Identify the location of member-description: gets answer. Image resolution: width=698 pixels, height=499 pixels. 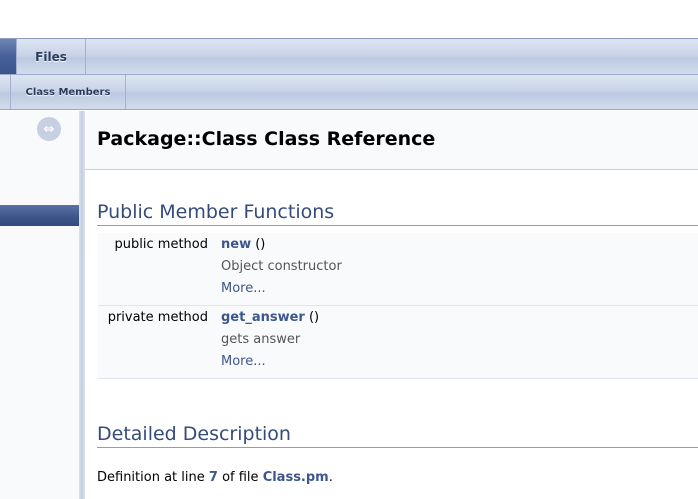
(261, 339).